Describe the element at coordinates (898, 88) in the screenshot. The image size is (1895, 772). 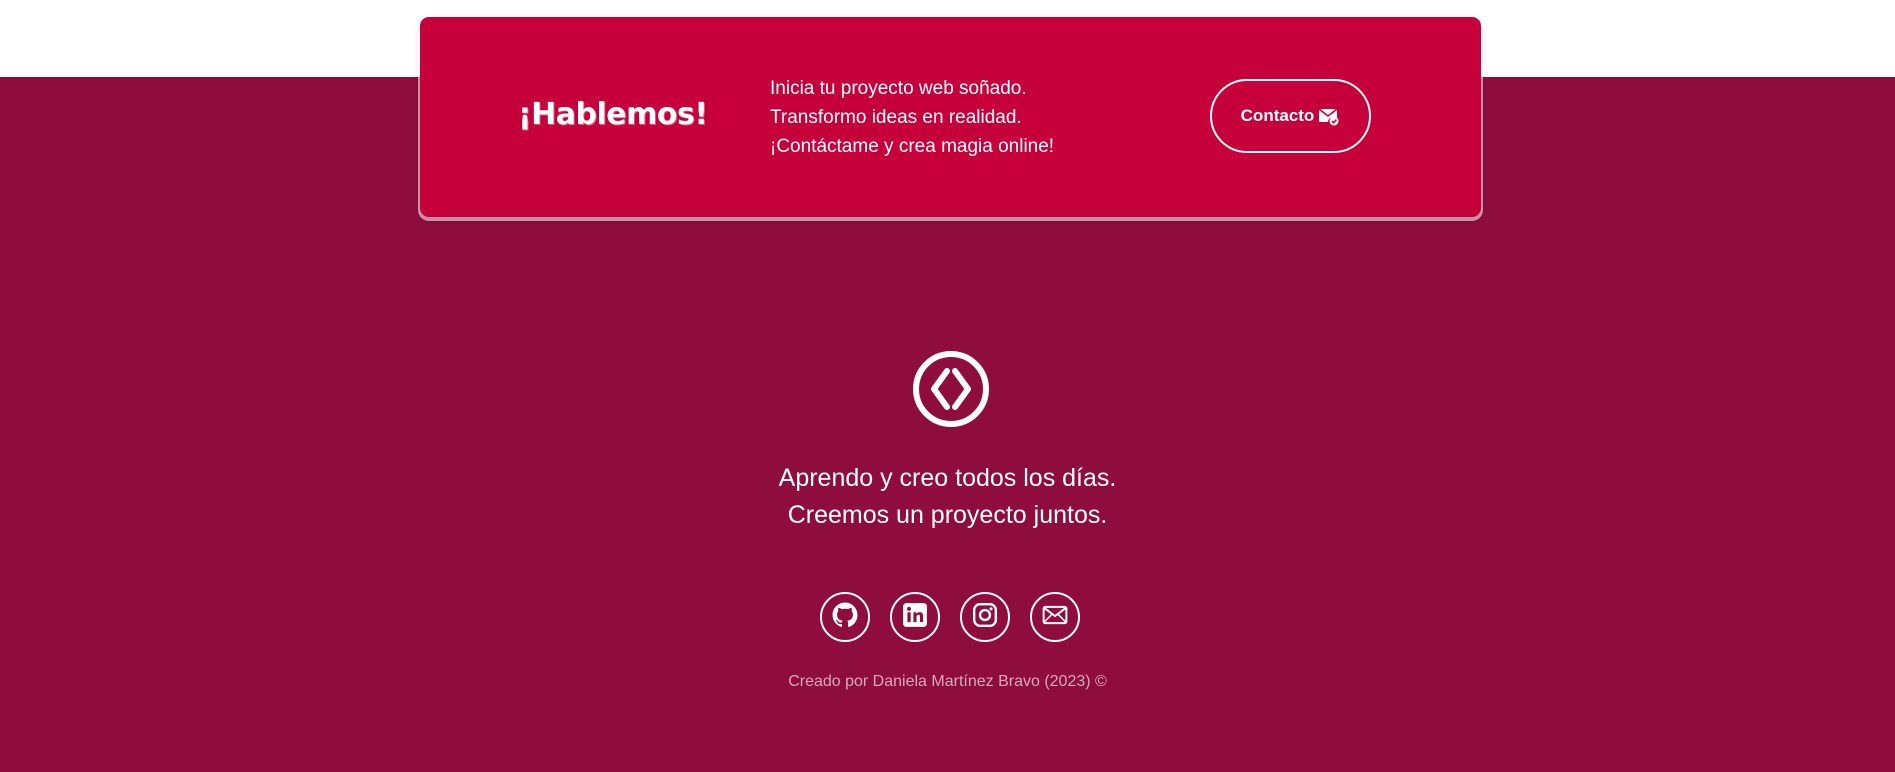
I see `cta-line-1: Inicia tu proyecto web soñado.` at that location.